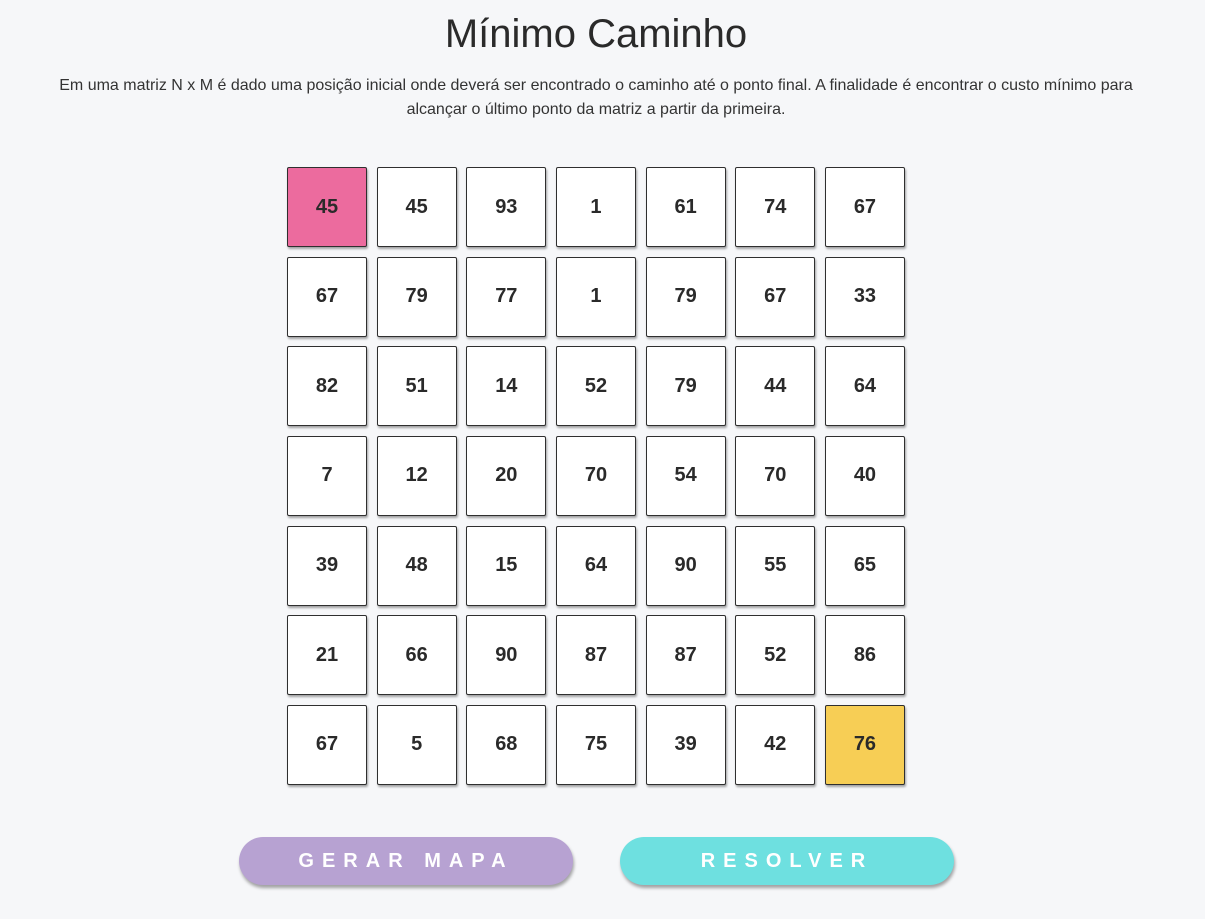 This screenshot has height=919, width=1205. What do you see at coordinates (506, 475) in the screenshot?
I see `matrix-cell: 20` at bounding box center [506, 475].